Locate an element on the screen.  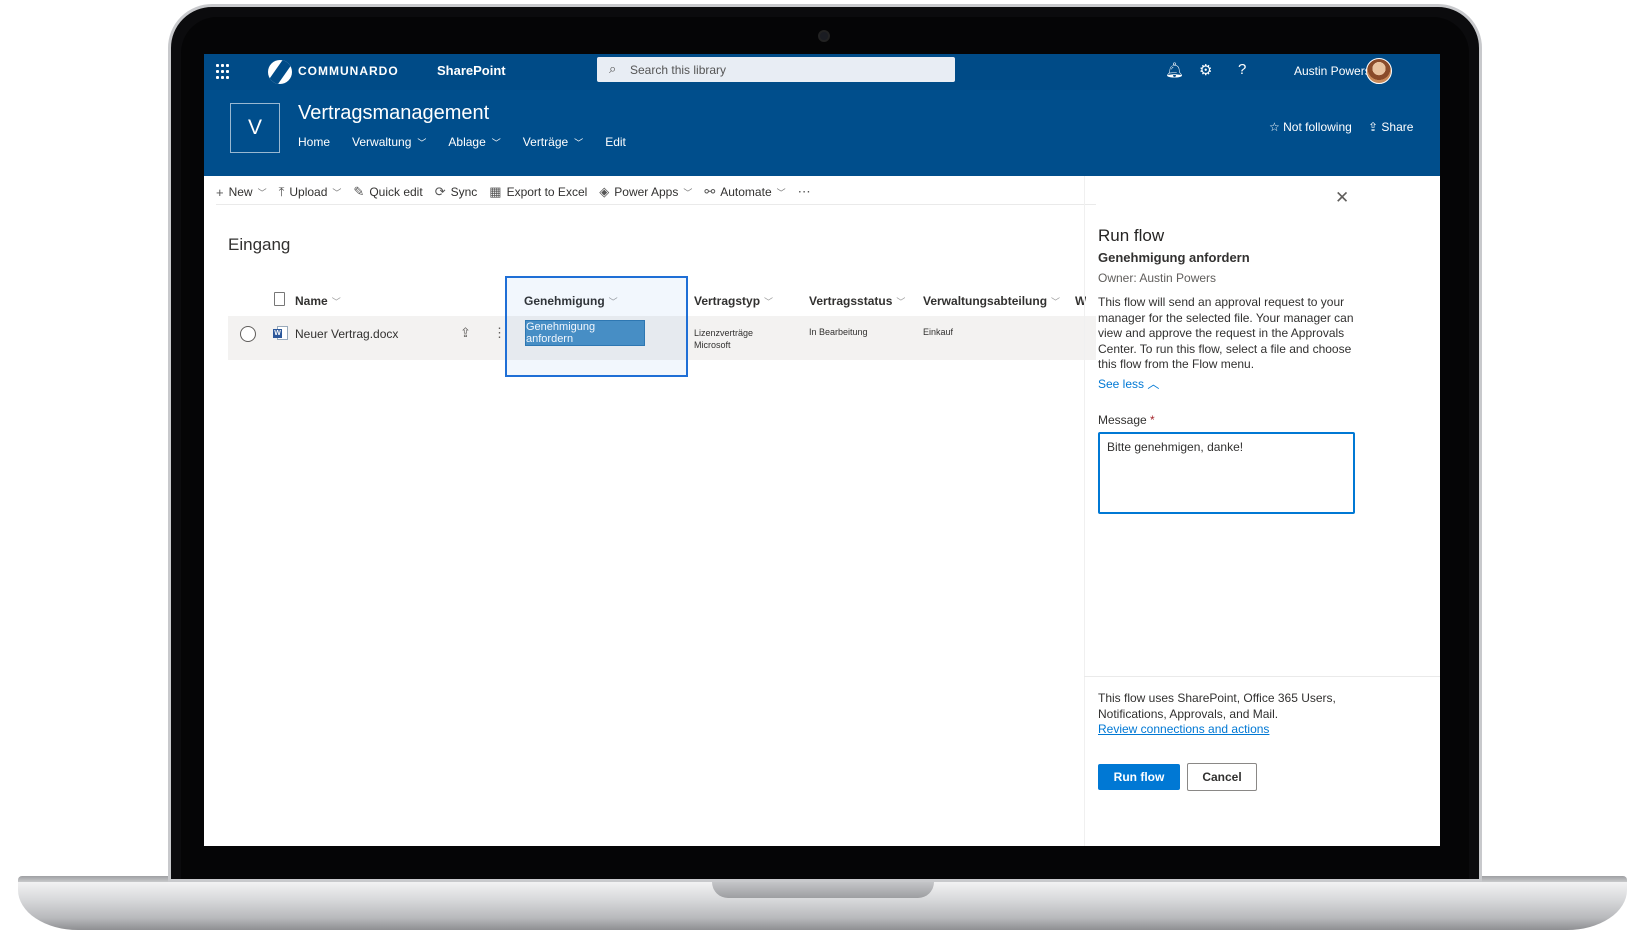
message-textarea: Bitte genehmigen, danke! is located at coordinates (1226, 473).